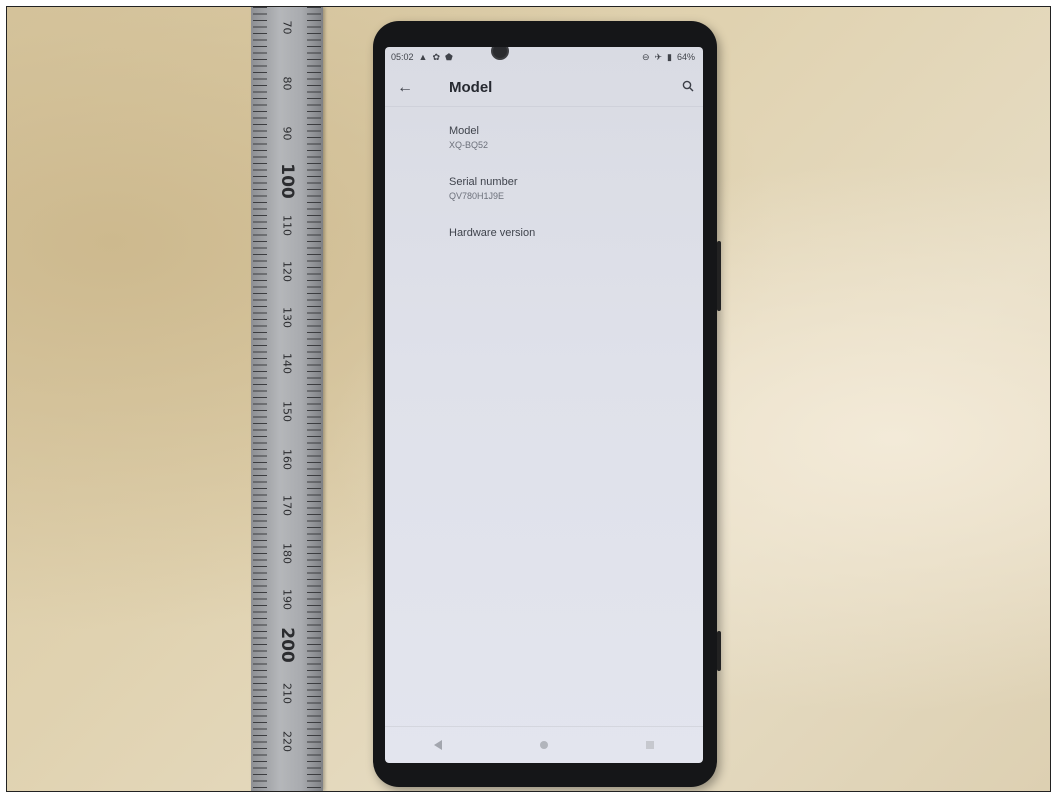 The image size is (1055, 796). Describe the element at coordinates (685, 57) in the screenshot. I see `battery-percent: 64%` at that location.